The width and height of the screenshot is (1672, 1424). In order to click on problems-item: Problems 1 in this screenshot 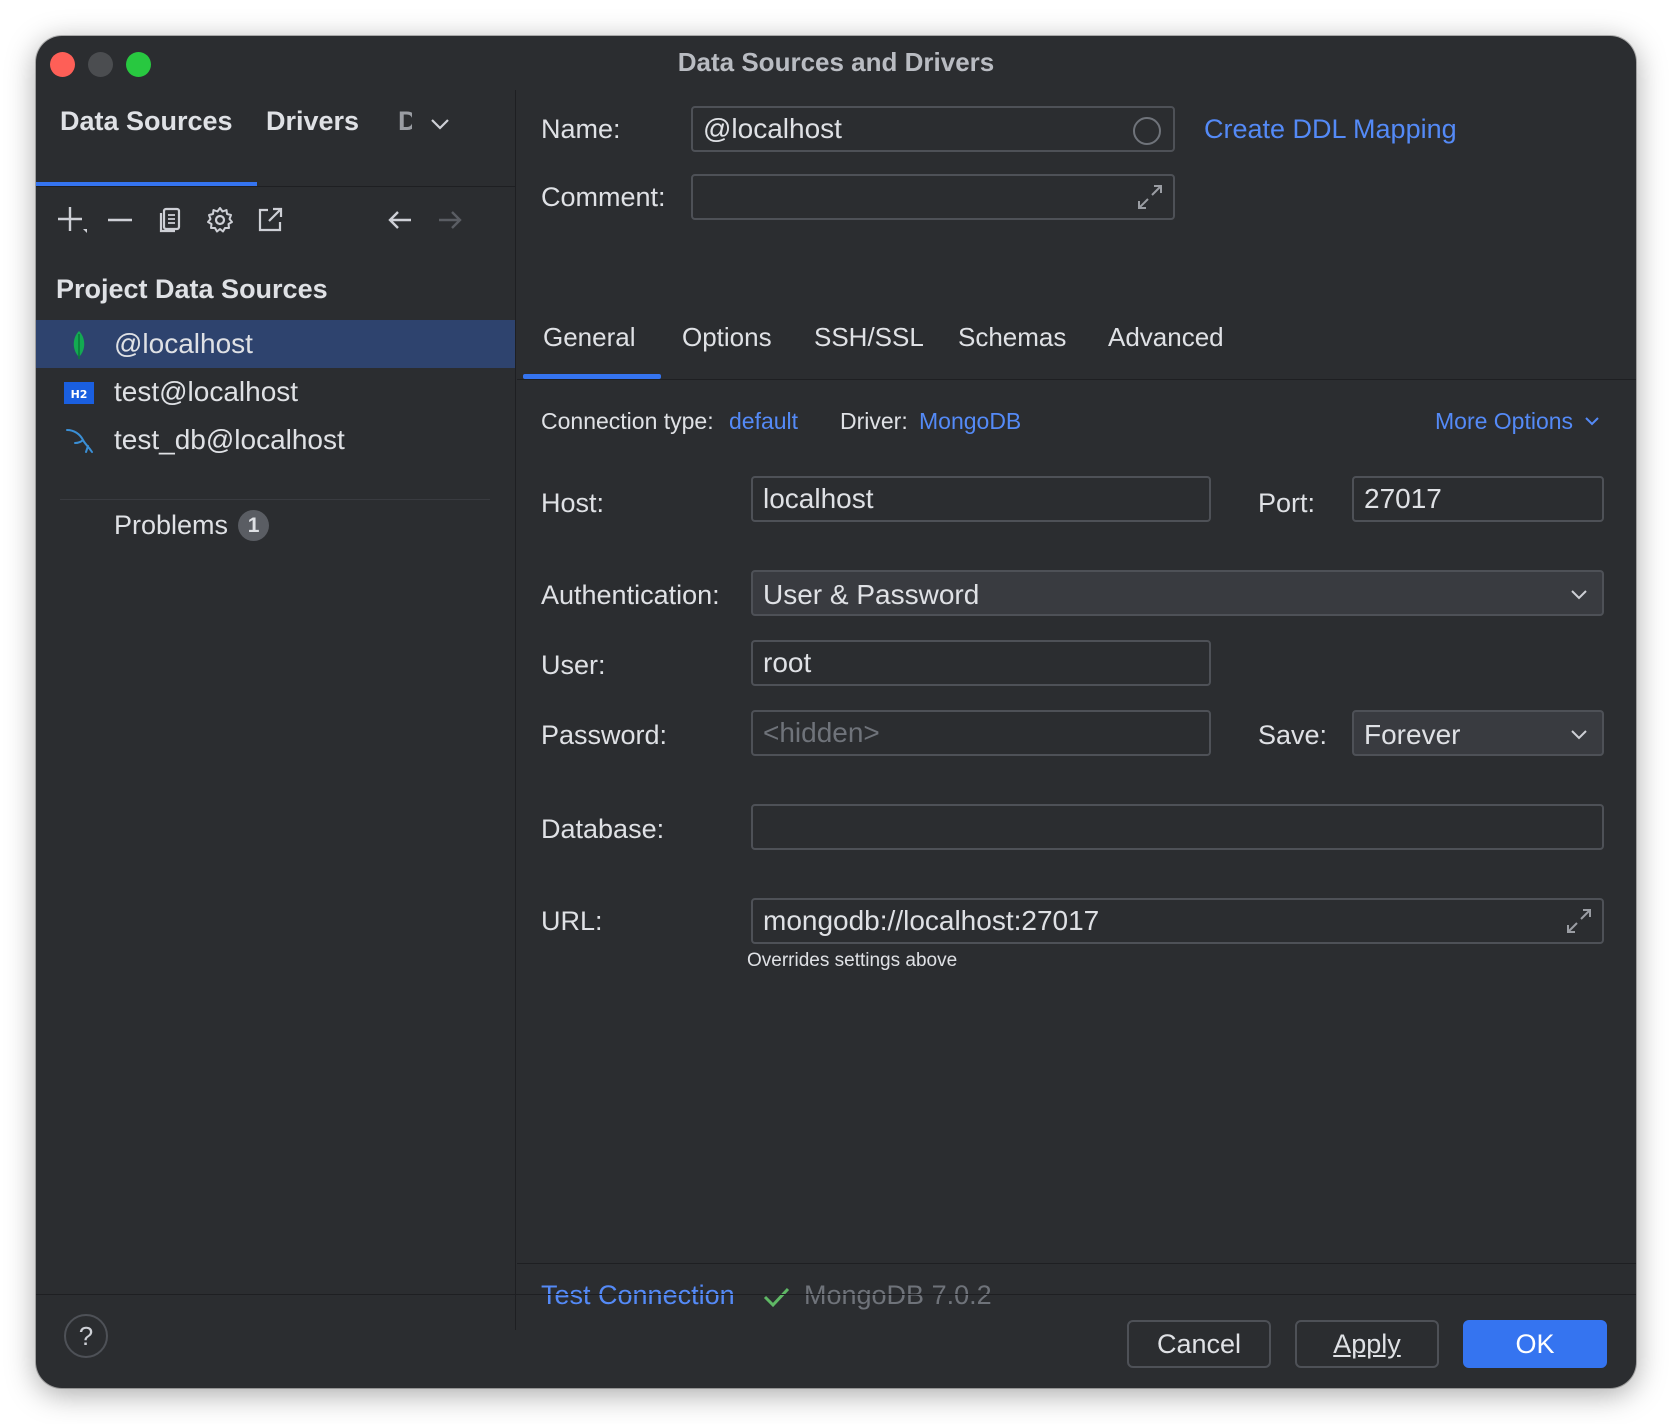, I will do `click(192, 525)`.